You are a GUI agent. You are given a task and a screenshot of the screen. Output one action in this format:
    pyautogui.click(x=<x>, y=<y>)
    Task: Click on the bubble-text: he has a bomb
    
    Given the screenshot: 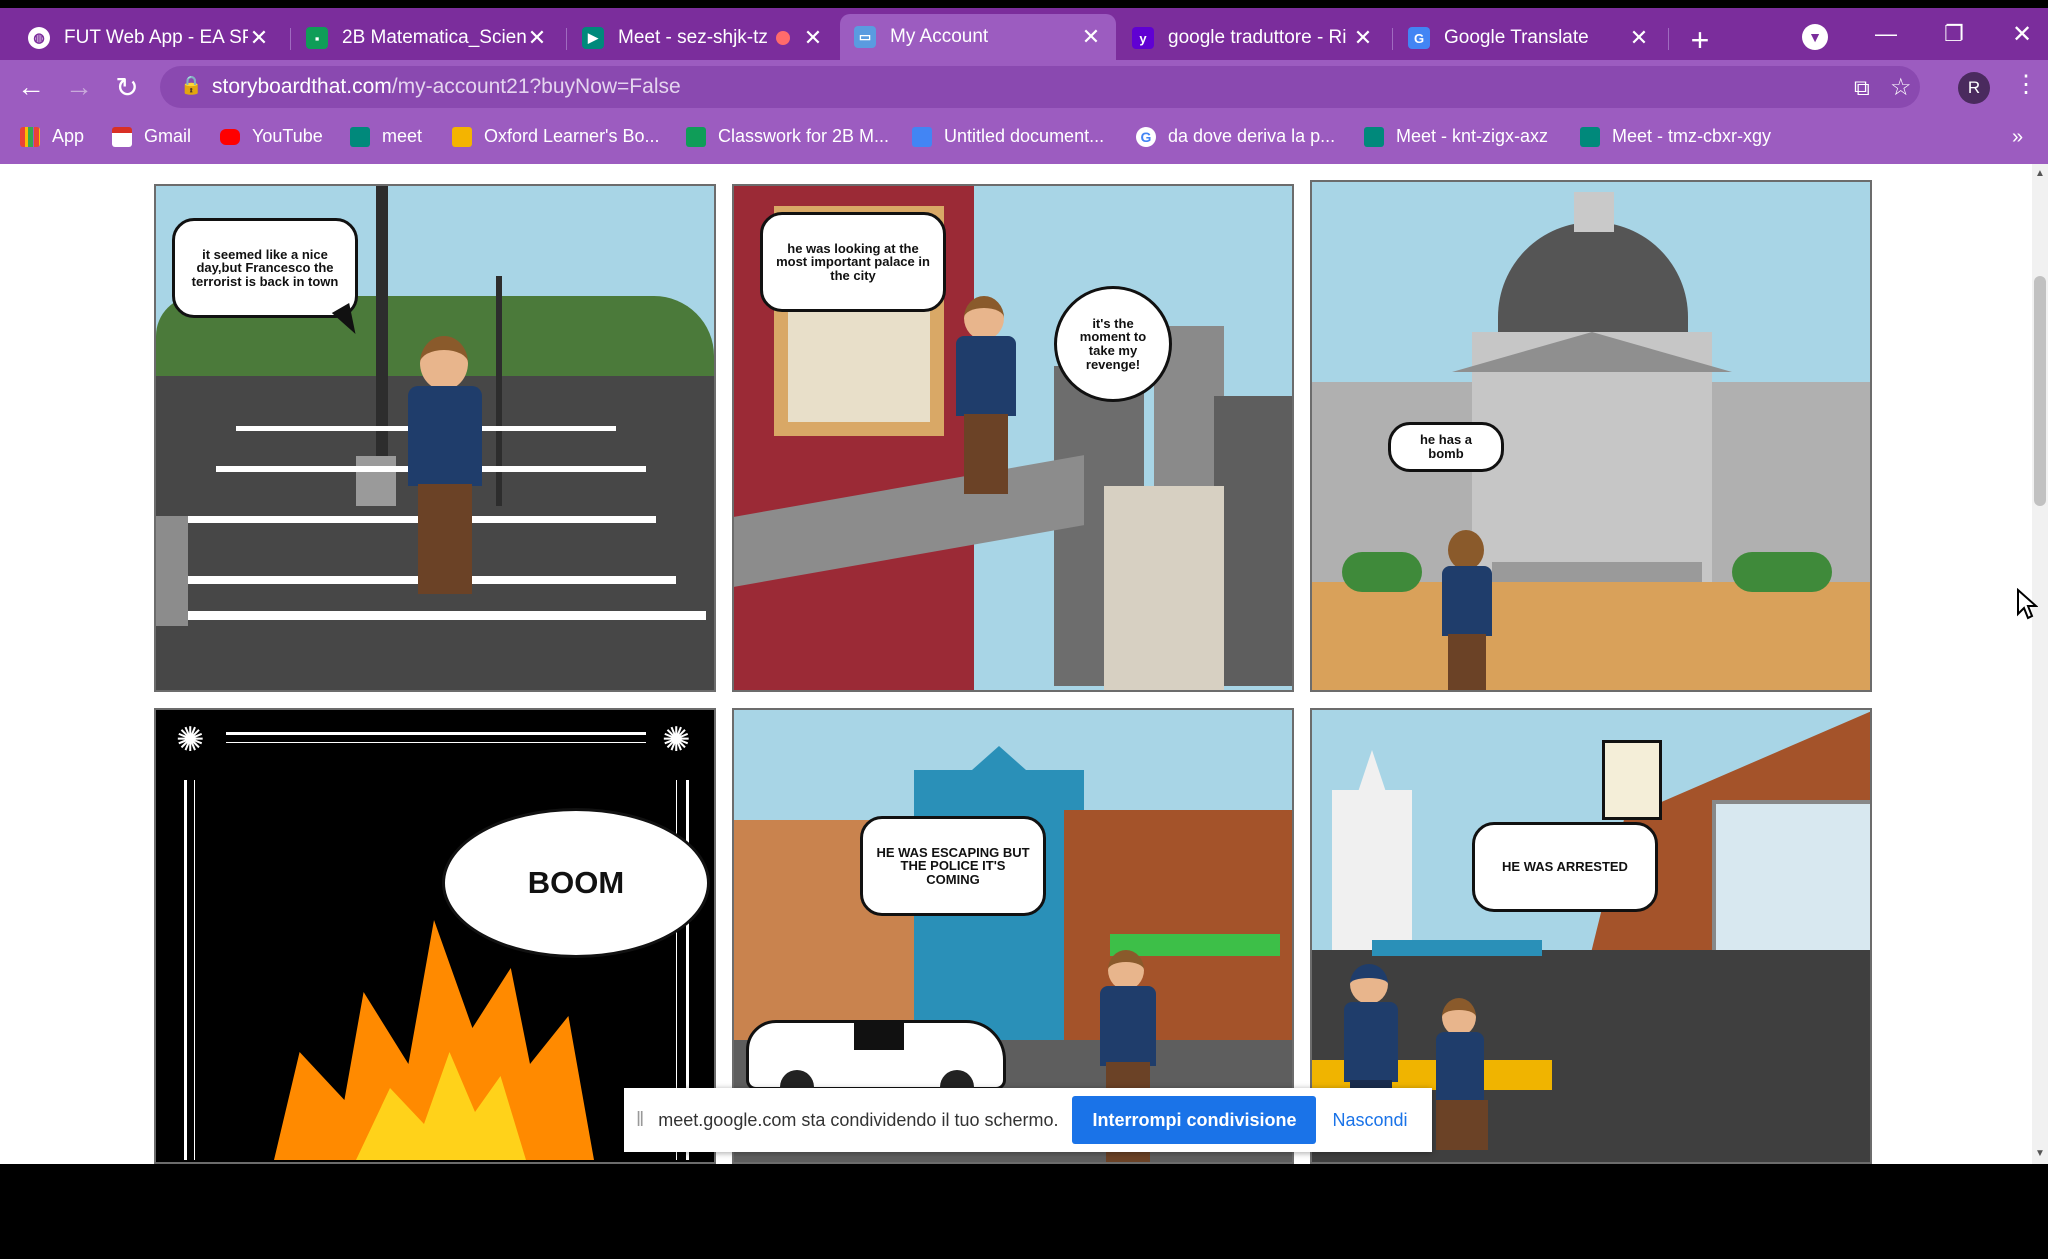 What is the action you would take?
    pyautogui.click(x=1446, y=446)
    